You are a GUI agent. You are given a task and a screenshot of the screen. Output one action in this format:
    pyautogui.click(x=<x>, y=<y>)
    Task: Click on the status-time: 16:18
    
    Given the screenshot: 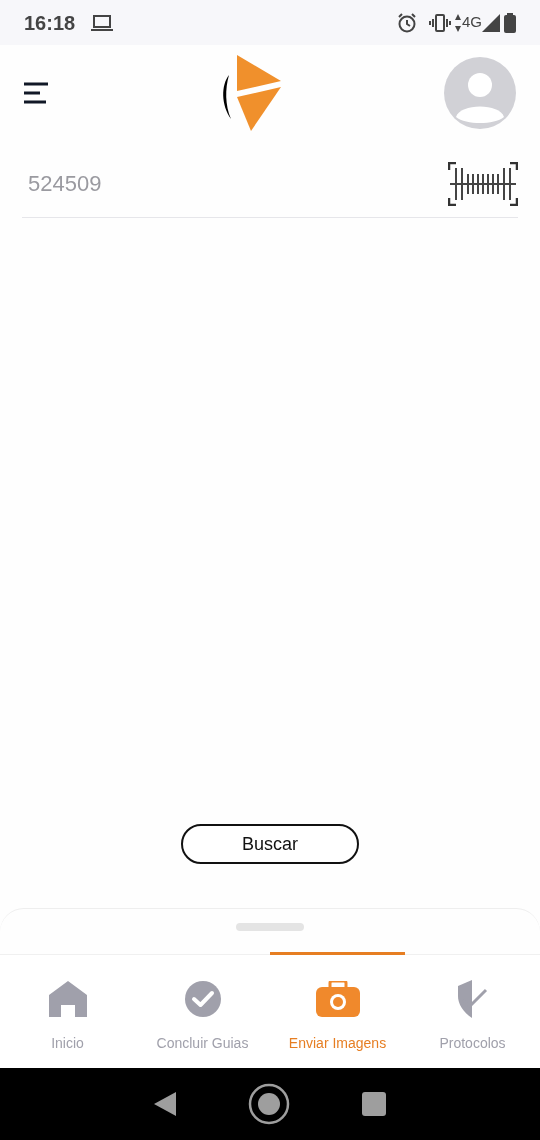 What is the action you would take?
    pyautogui.click(x=50, y=23)
    